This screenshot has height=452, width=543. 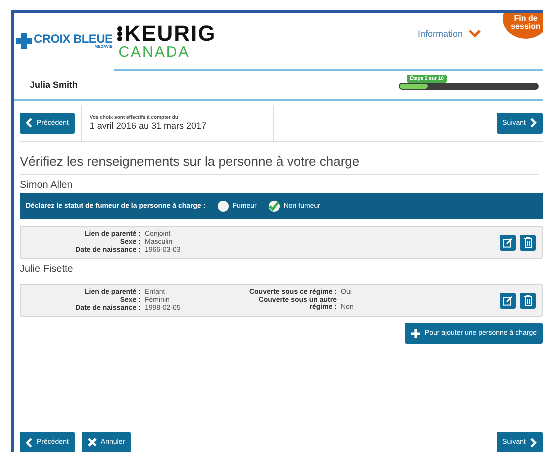 What do you see at coordinates (24, 41) in the screenshot?
I see `cross-icon` at bounding box center [24, 41].